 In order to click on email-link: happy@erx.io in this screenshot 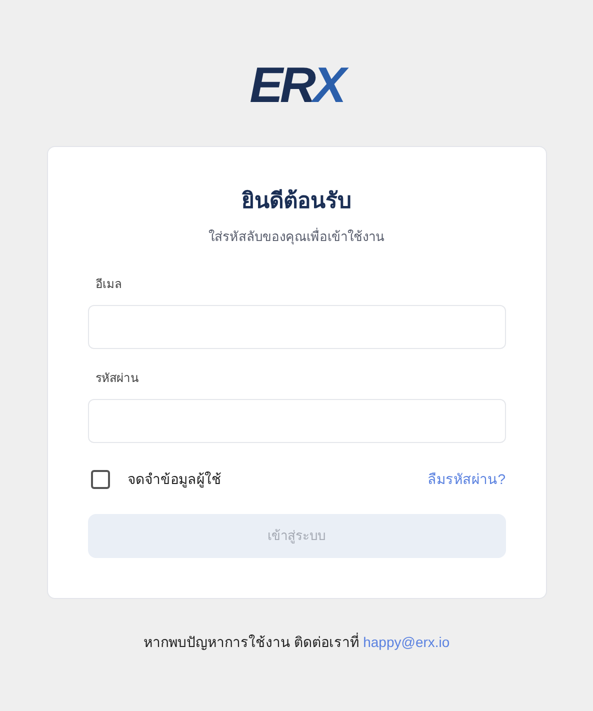, I will do `click(406, 642)`.